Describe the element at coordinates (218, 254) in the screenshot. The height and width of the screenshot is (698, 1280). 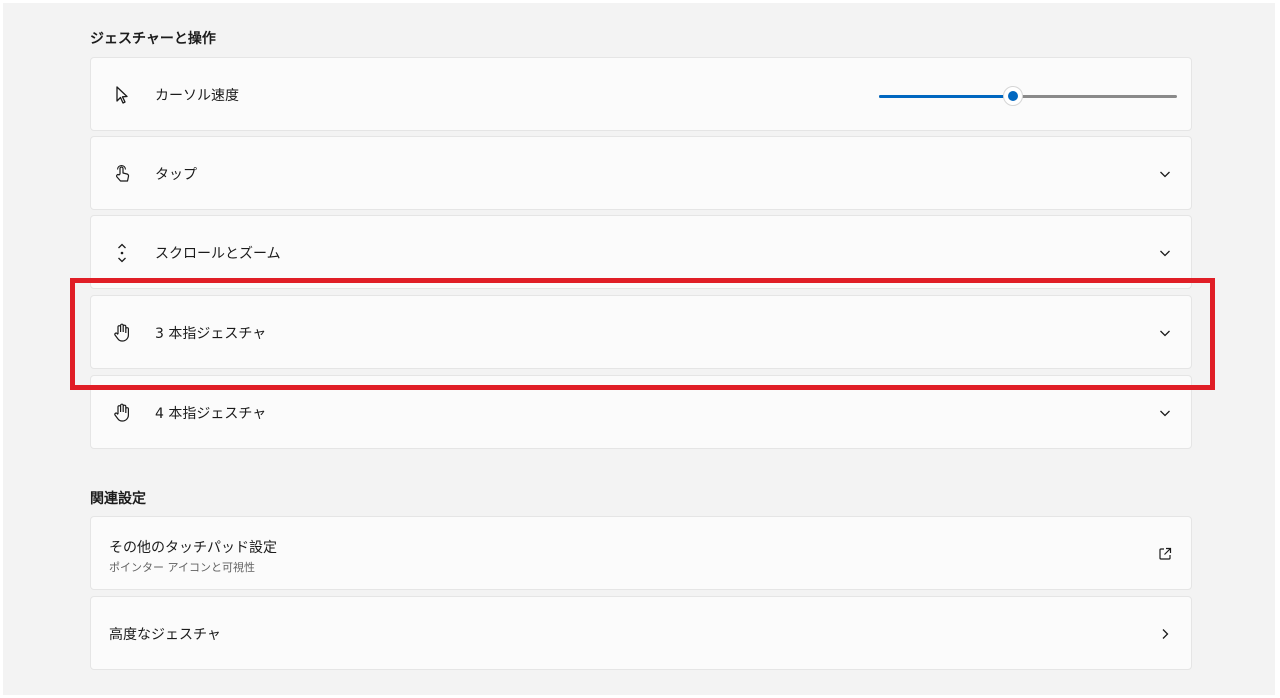
I see `scroll-zoom-label: スクロールとズーム` at that location.